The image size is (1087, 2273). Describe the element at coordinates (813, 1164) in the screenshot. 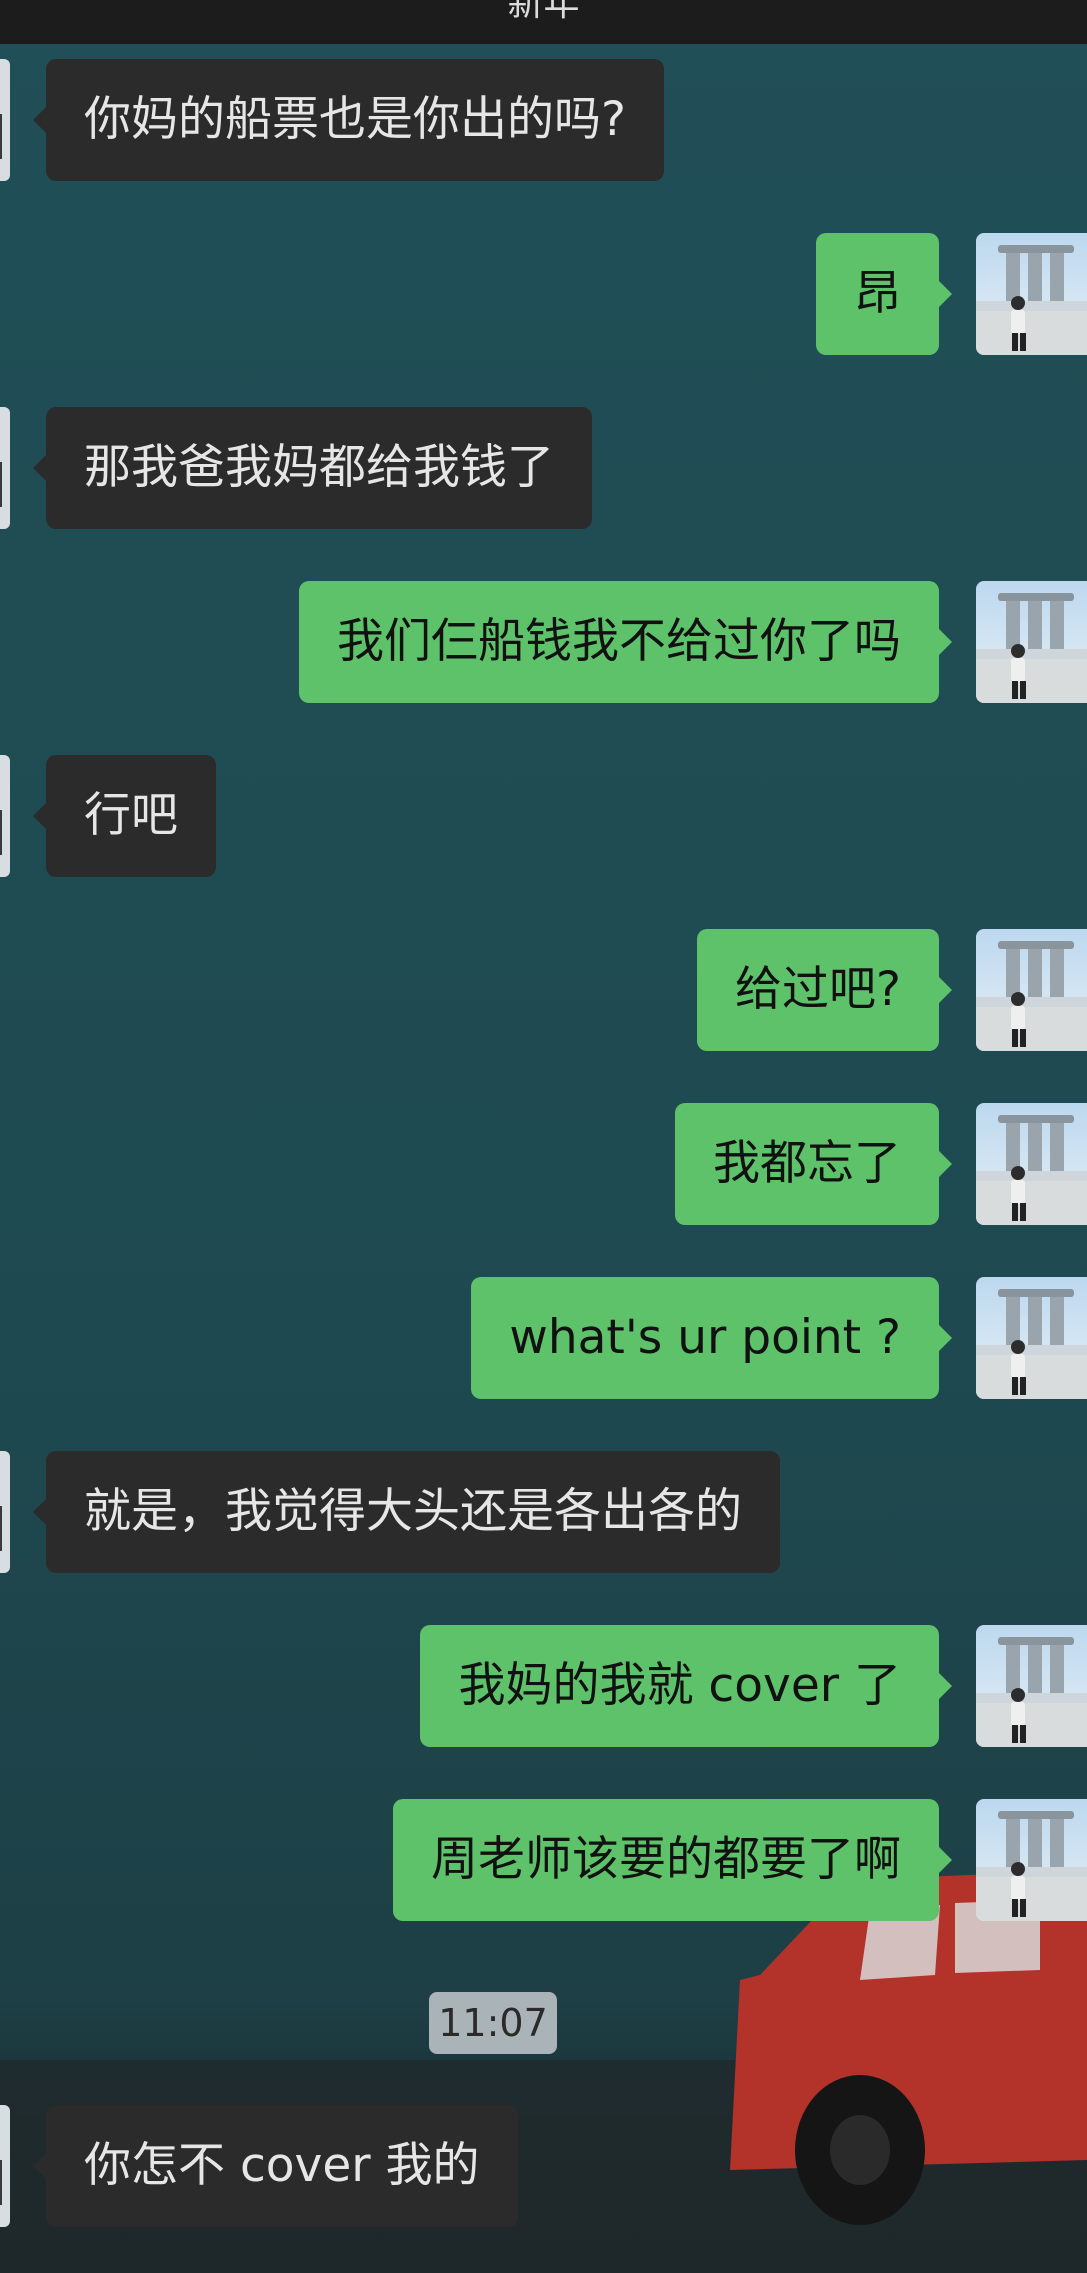

I see `outgoing-message-bubble: 我都忘了` at that location.